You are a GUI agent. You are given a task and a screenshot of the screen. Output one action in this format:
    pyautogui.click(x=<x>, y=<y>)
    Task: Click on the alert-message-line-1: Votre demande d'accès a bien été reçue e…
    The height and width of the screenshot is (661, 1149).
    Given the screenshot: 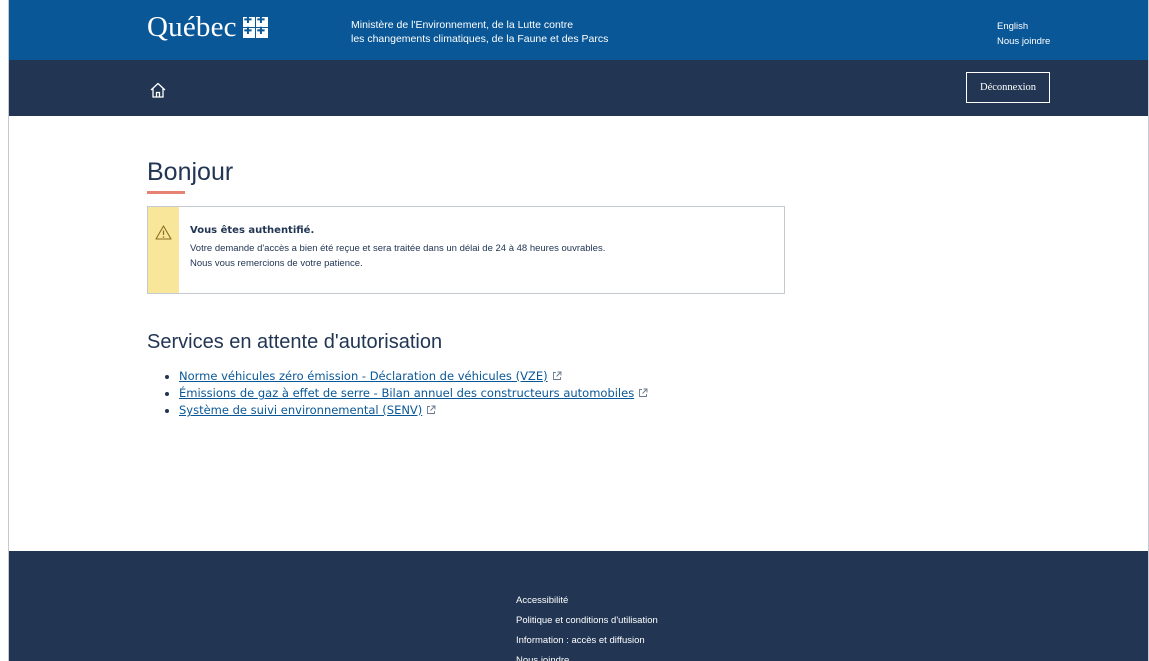 What is the action you would take?
    pyautogui.click(x=398, y=248)
    